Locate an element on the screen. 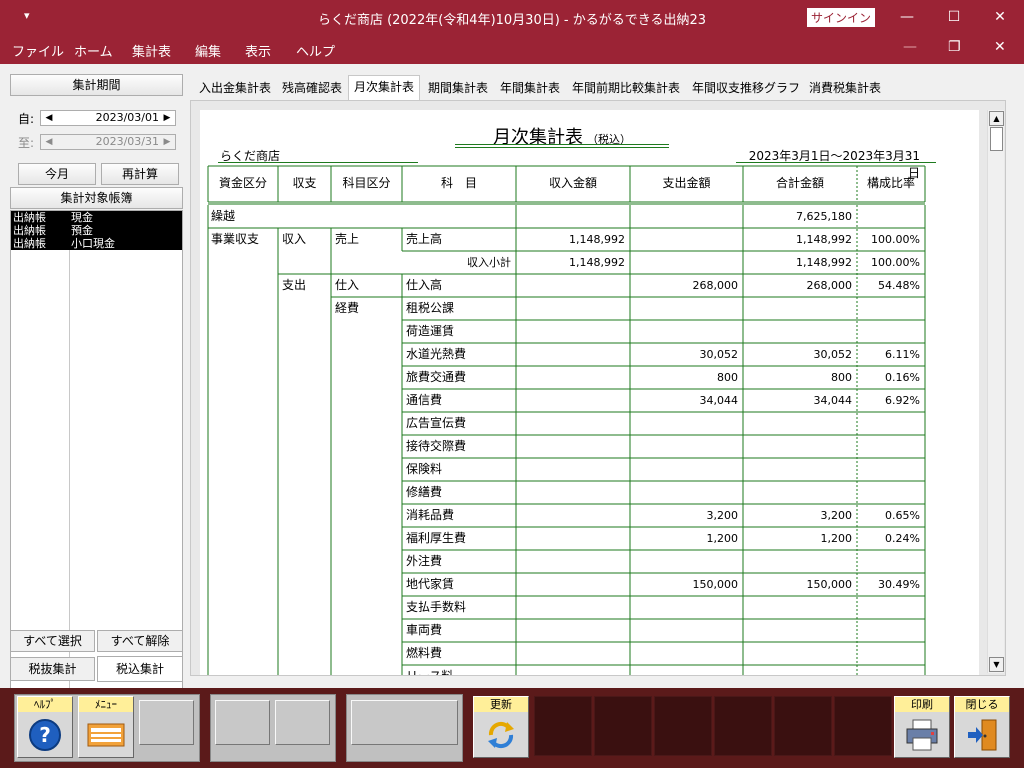 This screenshot has height=768, width=1024. from-date-picker: ◀ 2023/03/01 ▶ is located at coordinates (108, 118).